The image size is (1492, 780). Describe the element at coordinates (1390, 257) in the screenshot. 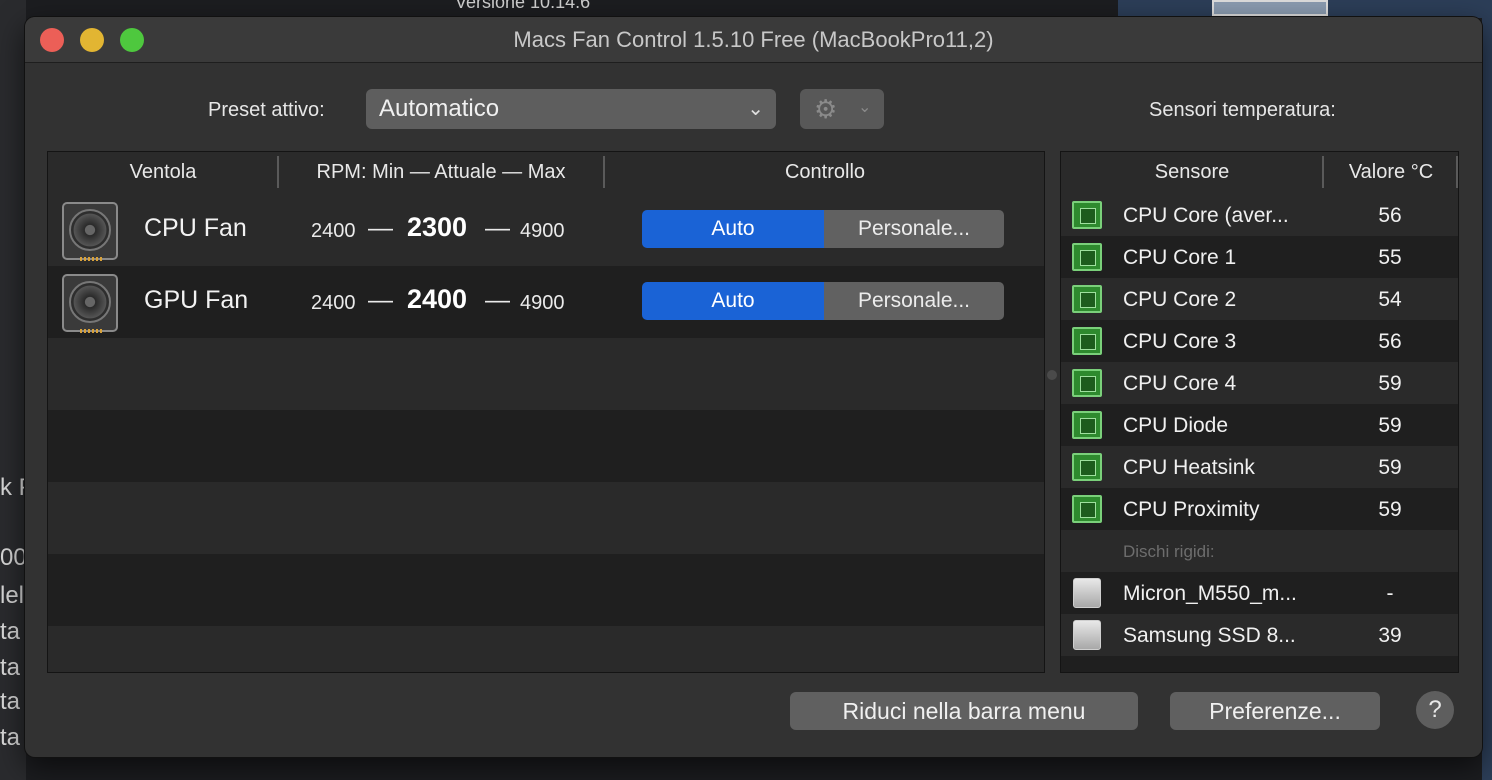

I see `sensor-value: 55` at that location.